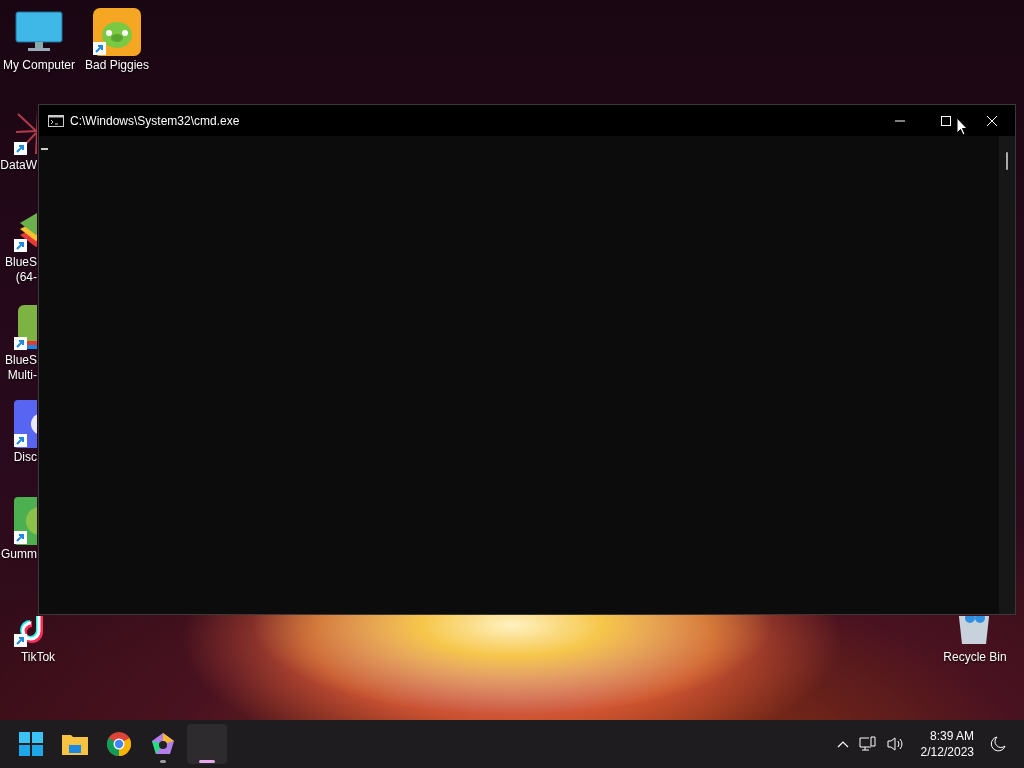 The height and width of the screenshot is (768, 1024). Describe the element at coordinates (992, 120) in the screenshot. I see `close-icon` at that location.